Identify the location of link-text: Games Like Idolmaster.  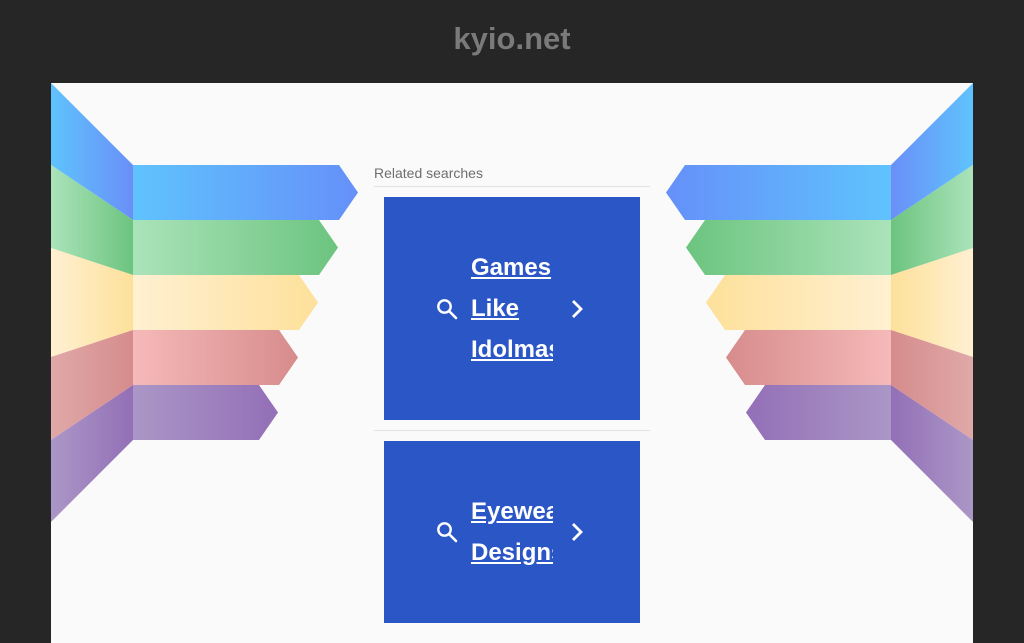
(512, 308).